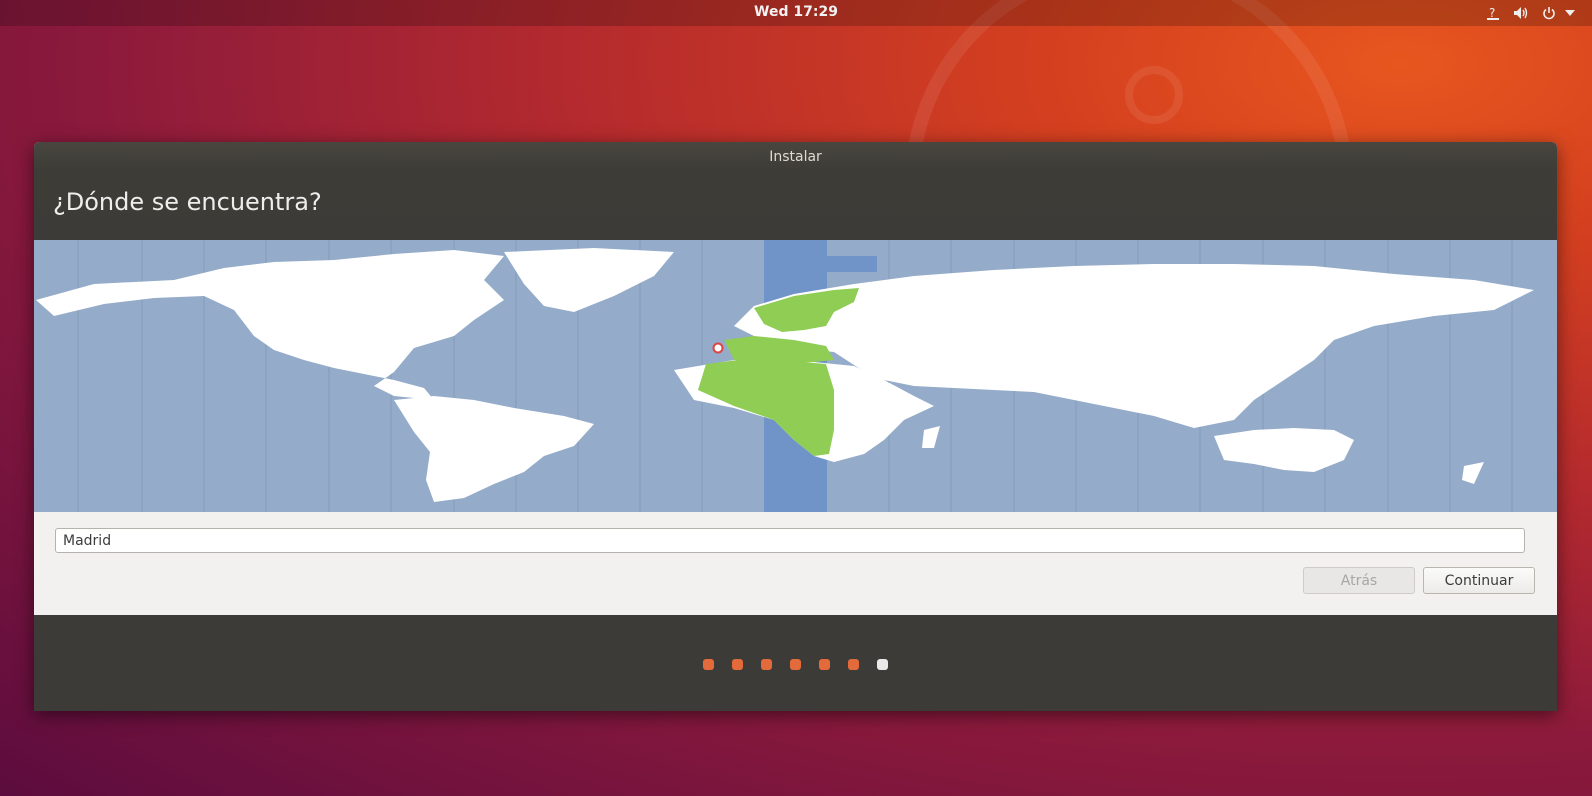 The width and height of the screenshot is (1592, 796). Describe the element at coordinates (1154, 95) in the screenshot. I see `wallpaper-ring-small` at that location.